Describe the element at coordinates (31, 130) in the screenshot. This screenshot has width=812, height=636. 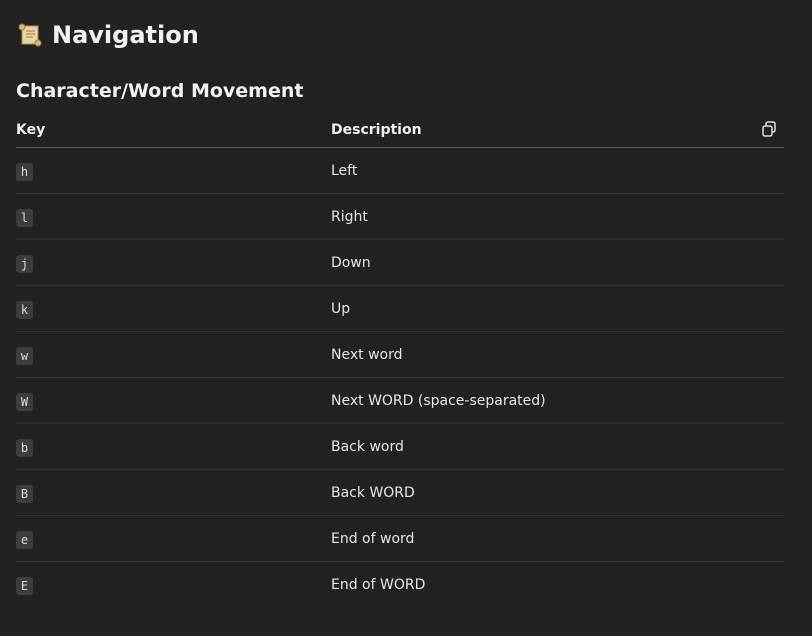
I see `column-header-key: Key` at that location.